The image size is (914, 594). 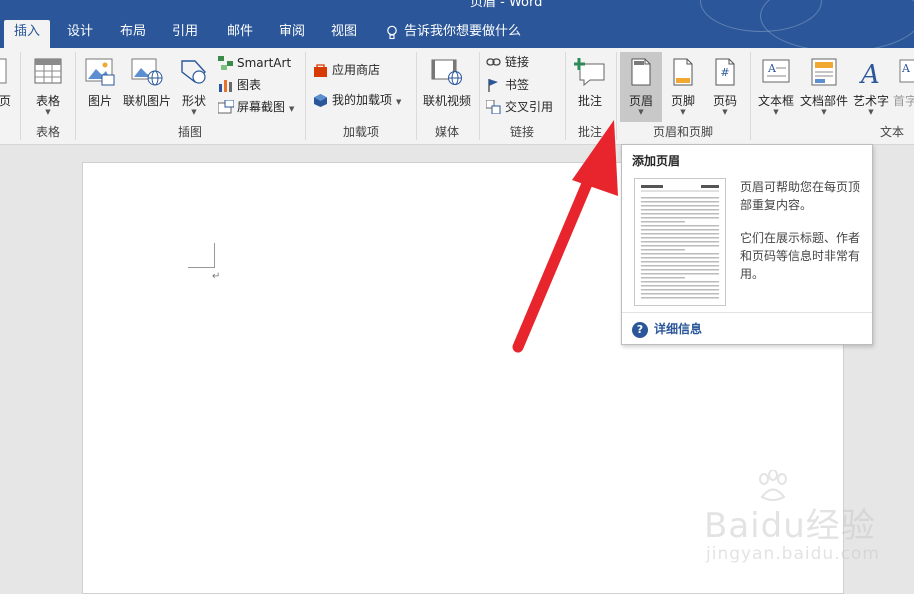 I want to click on footer-page-icon, so click(x=683, y=73).